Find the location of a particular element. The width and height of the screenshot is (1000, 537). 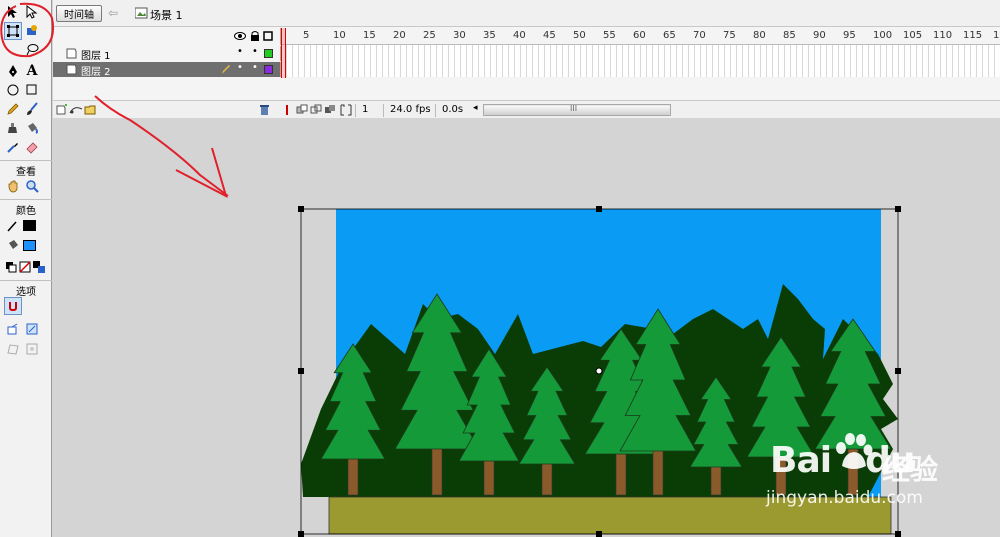

timeline-hscroll: III is located at coordinates (577, 110).